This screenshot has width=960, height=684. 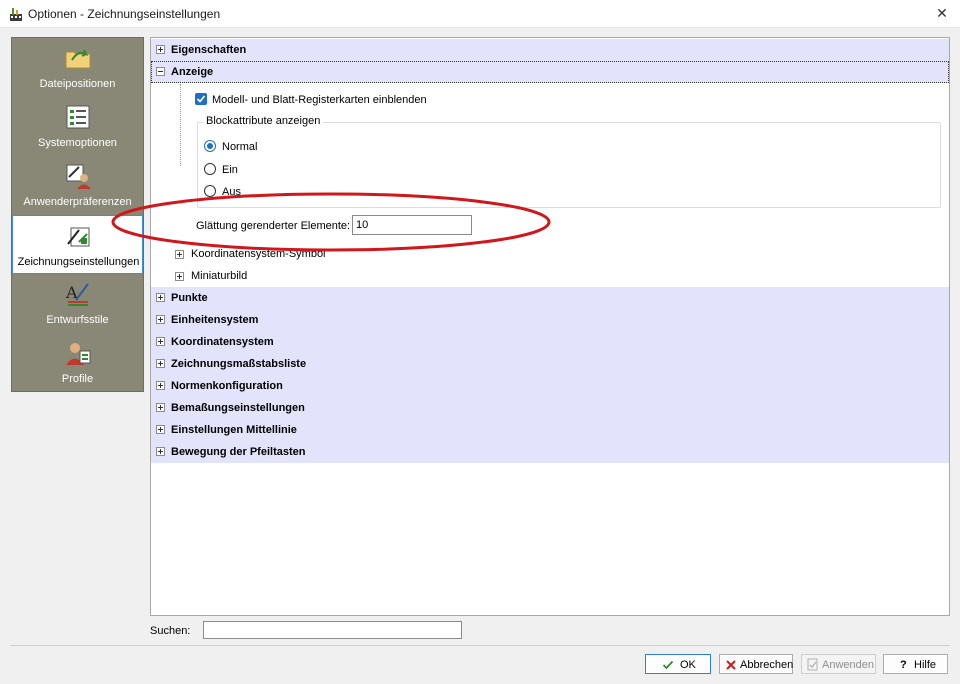 What do you see at coordinates (668, 665) in the screenshot?
I see `check-icon` at bounding box center [668, 665].